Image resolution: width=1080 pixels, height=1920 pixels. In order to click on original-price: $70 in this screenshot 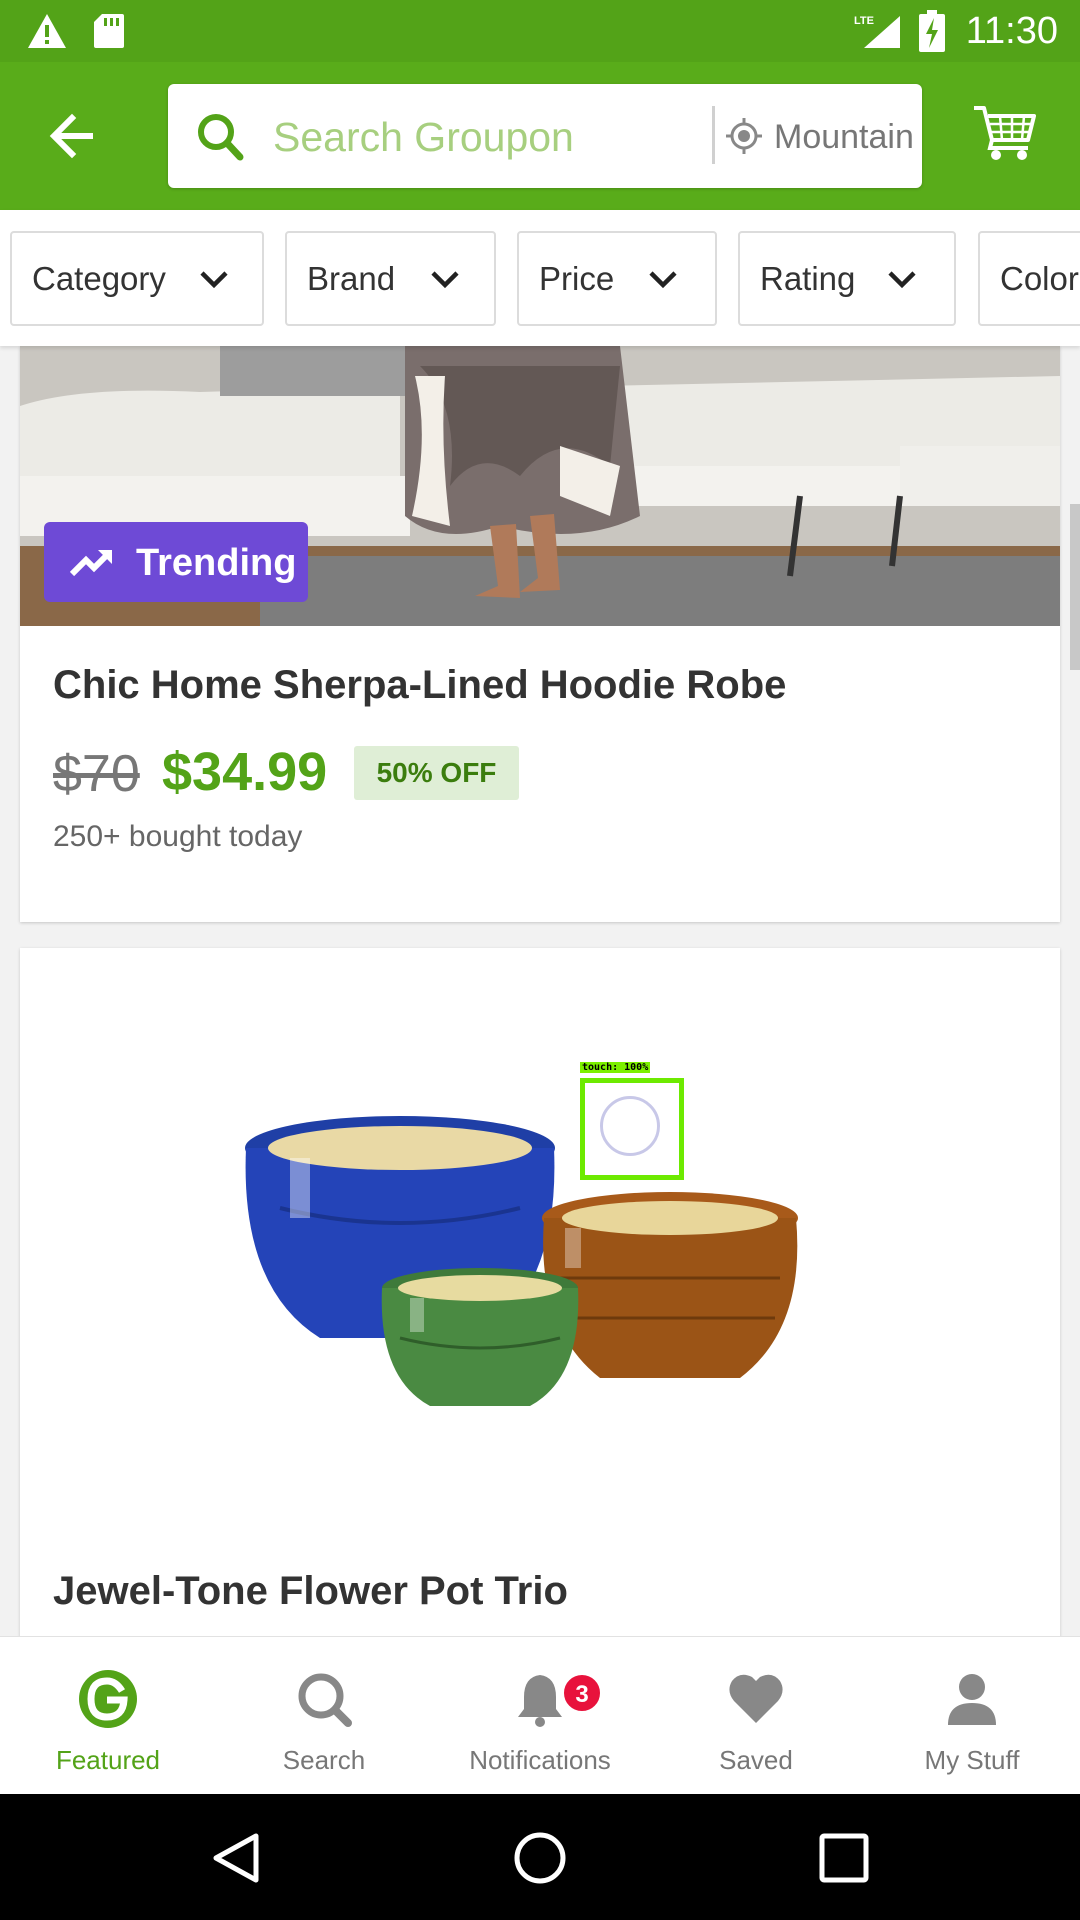, I will do `click(96, 774)`.